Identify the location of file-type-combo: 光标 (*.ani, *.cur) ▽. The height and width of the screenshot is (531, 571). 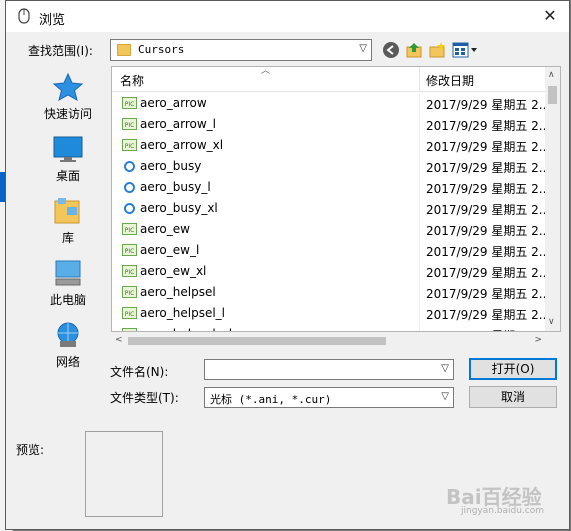
(329, 397).